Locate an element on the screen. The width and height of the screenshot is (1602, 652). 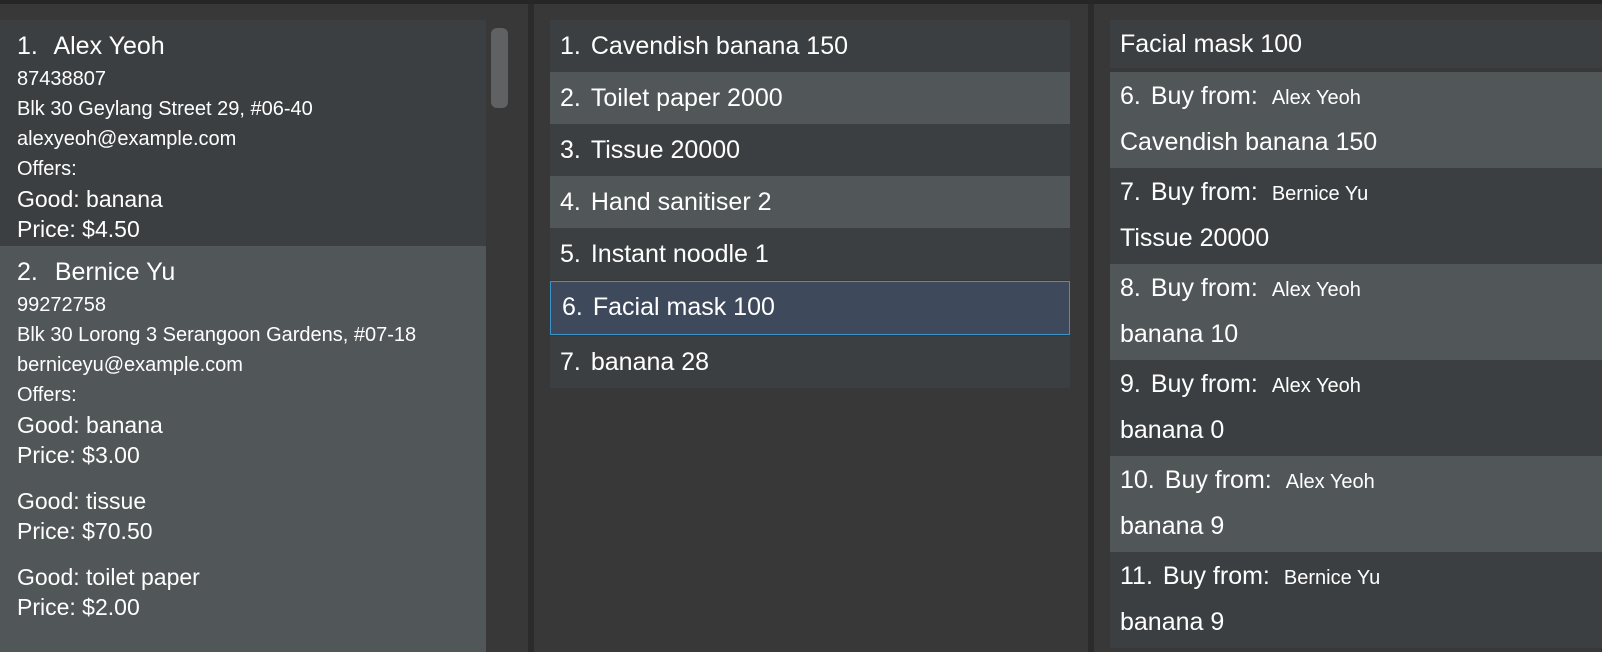
goods-label: Cavendish banana 150 is located at coordinates (719, 46).